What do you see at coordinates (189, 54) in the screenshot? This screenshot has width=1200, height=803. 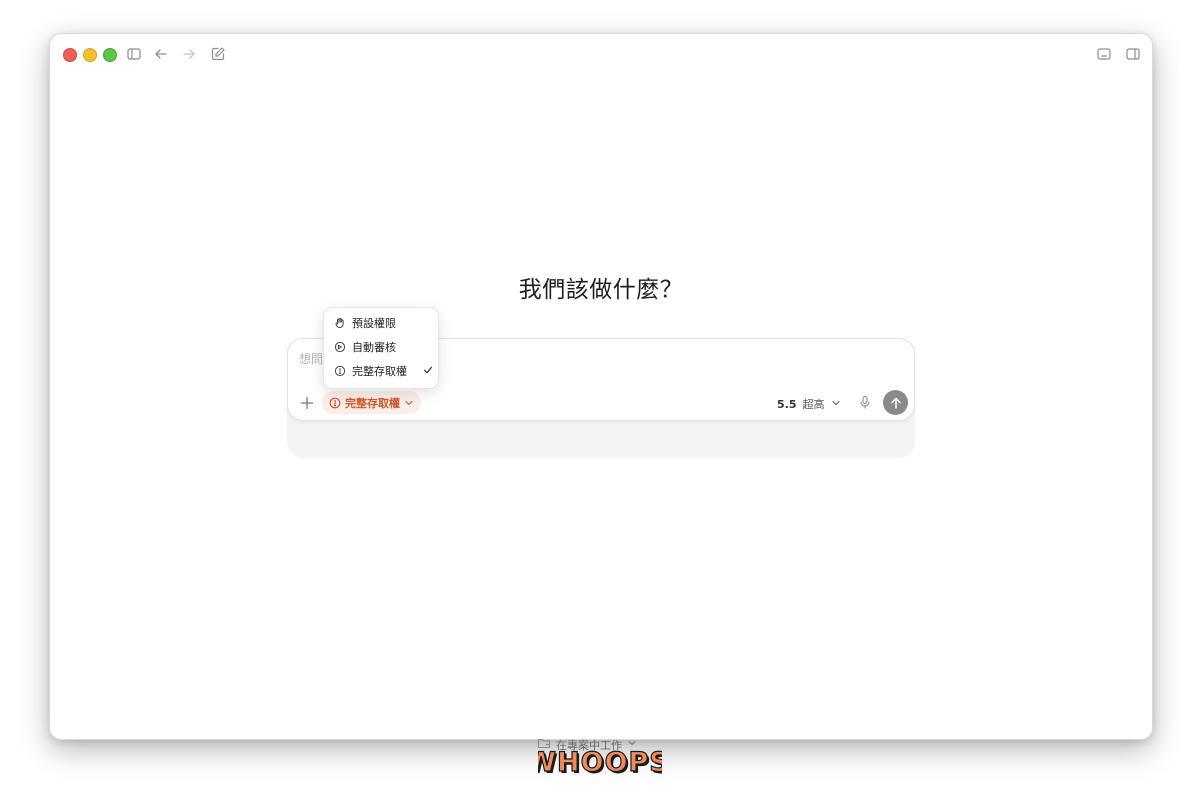 I see `forward-arrow-icon` at bounding box center [189, 54].